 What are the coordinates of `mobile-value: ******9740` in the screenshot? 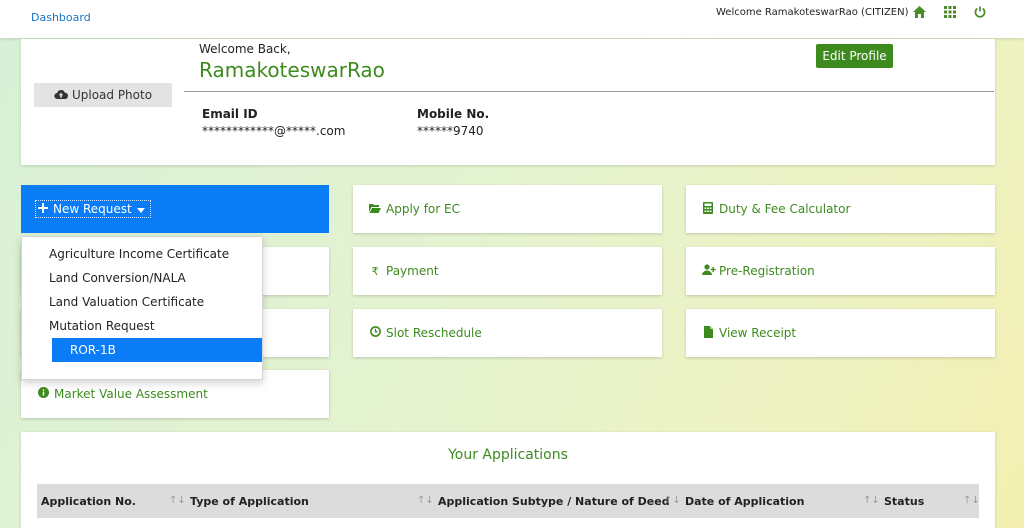 It's located at (450, 131).